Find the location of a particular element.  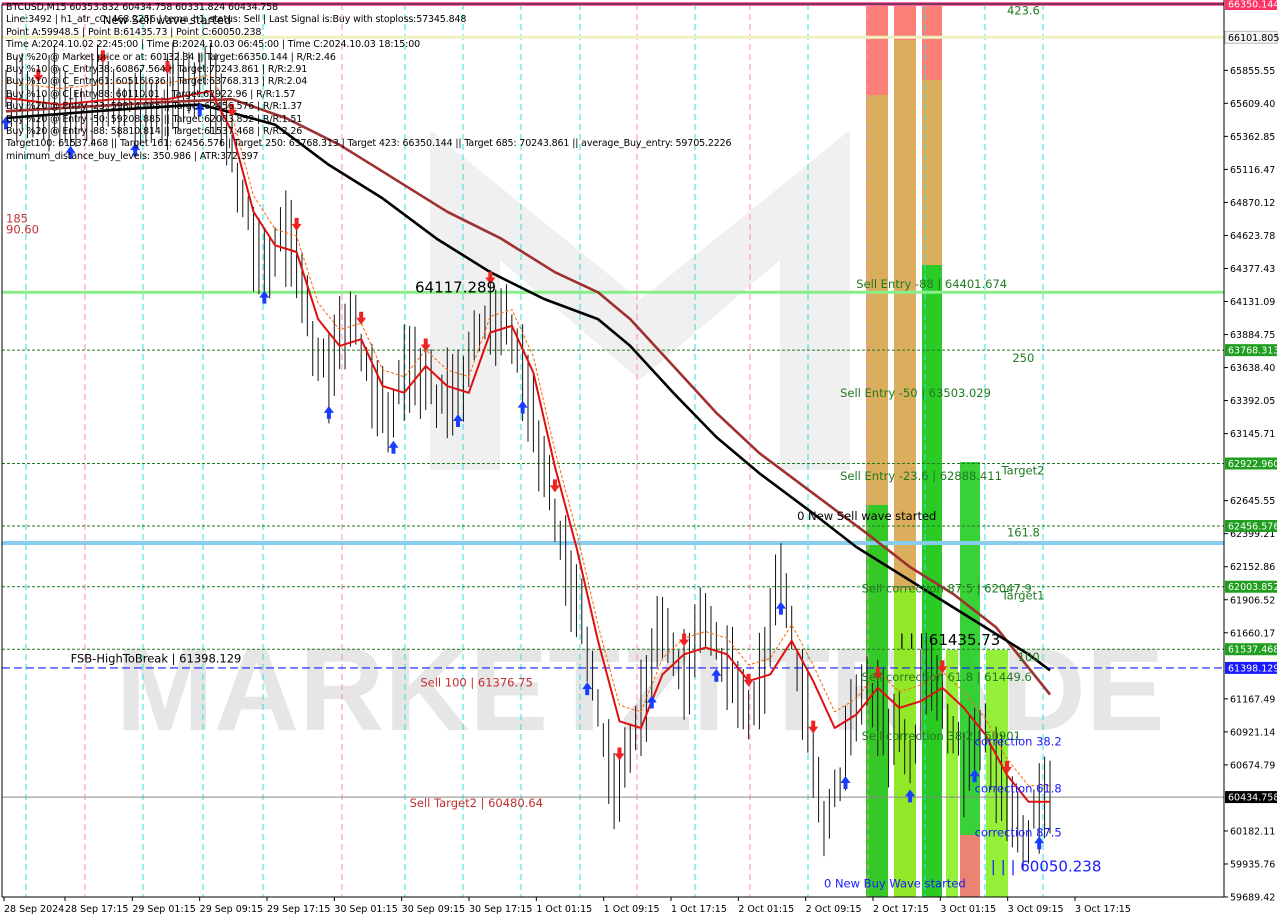

price-marker-label: 60434.758 is located at coordinates (1253, 798).